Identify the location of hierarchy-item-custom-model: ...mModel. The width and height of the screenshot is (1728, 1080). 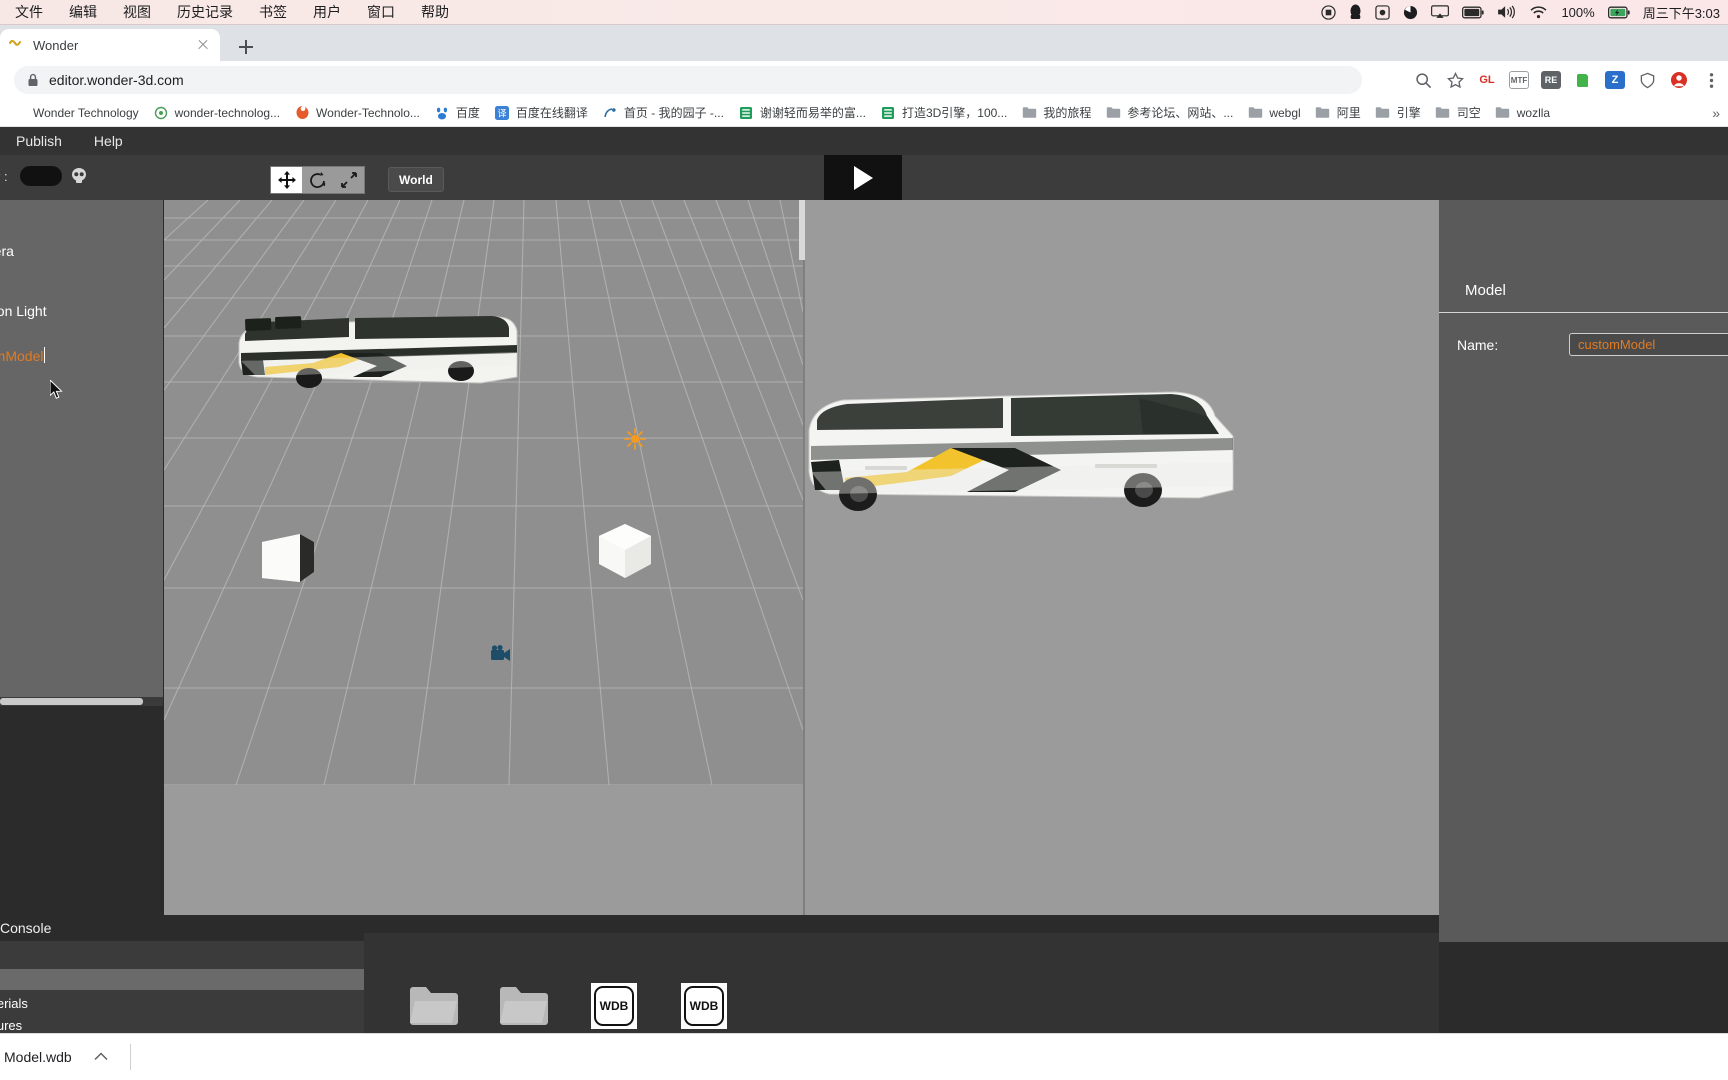
(23, 355).